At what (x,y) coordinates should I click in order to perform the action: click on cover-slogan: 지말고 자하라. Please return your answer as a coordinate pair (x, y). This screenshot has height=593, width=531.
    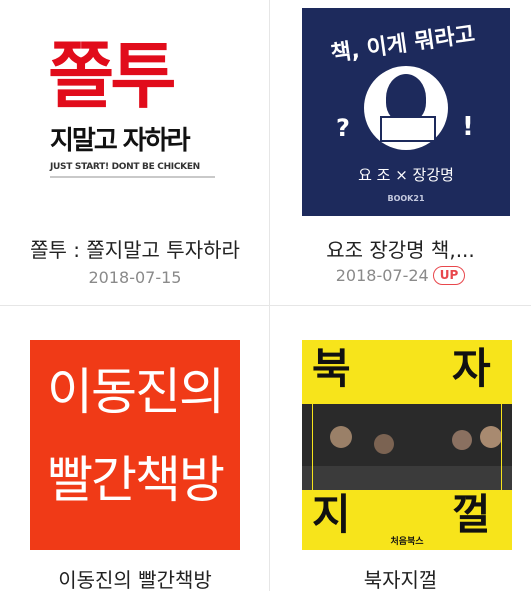
    Looking at the image, I should click on (120, 141).